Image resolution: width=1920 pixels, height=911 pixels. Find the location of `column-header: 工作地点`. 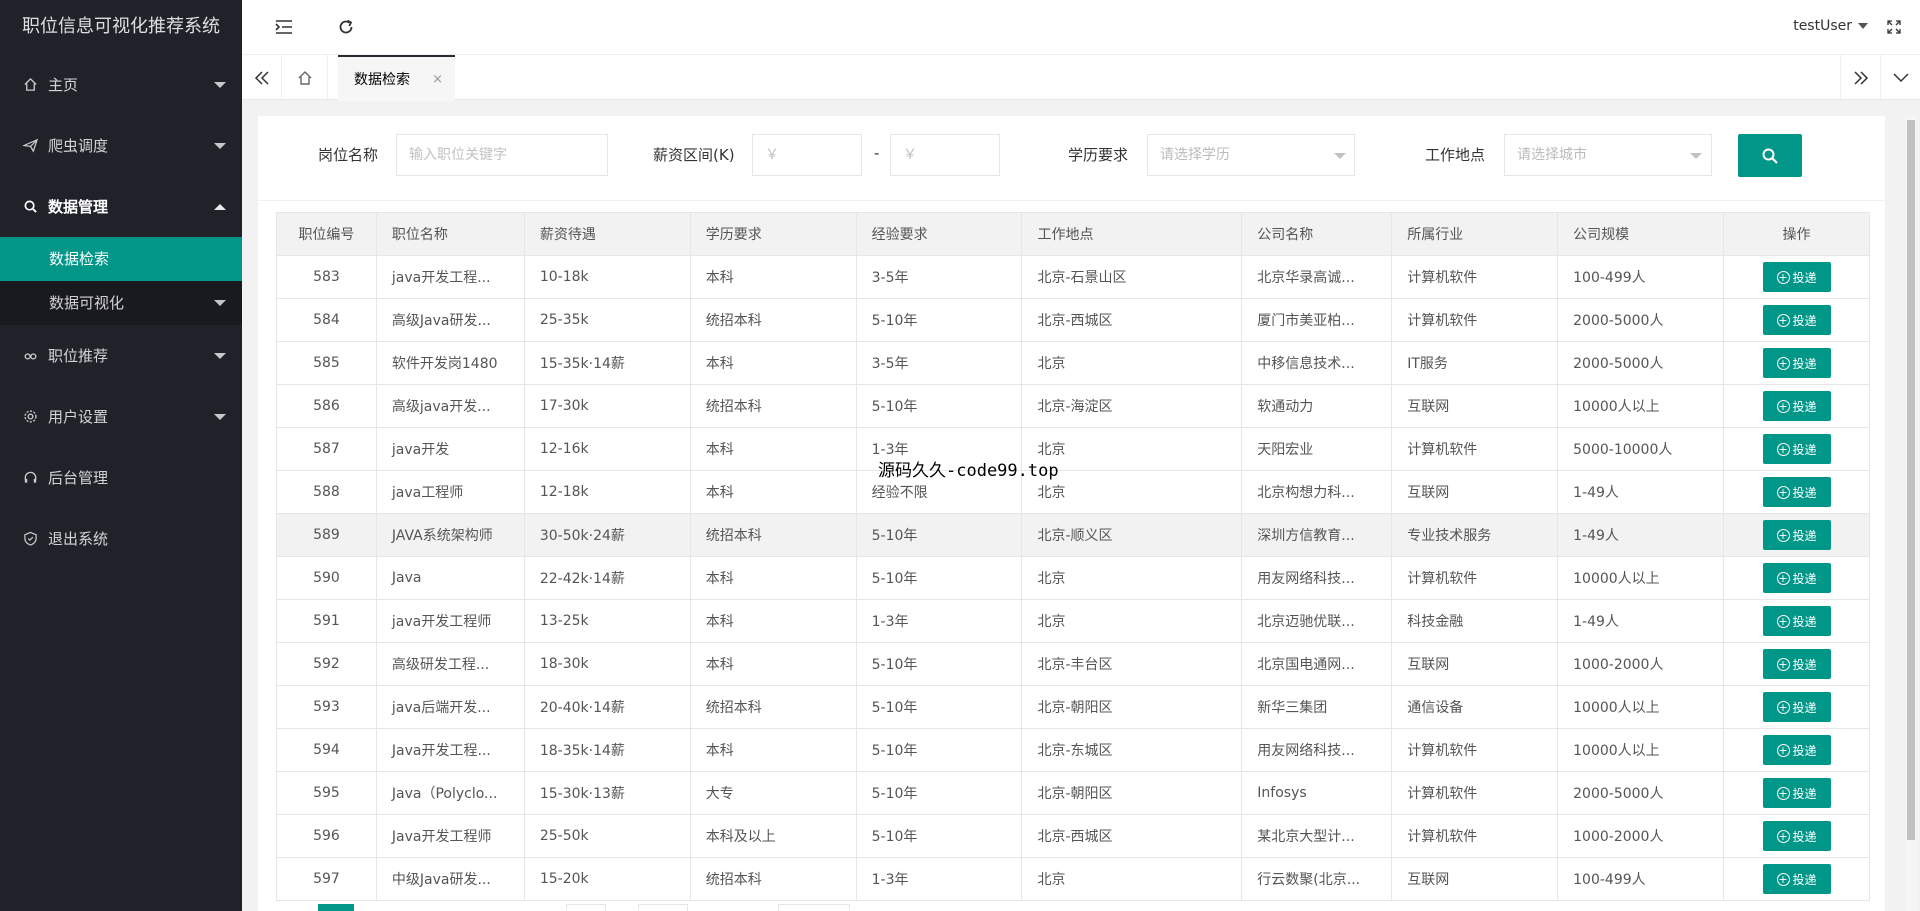

column-header: 工作地点 is located at coordinates (1132, 234).